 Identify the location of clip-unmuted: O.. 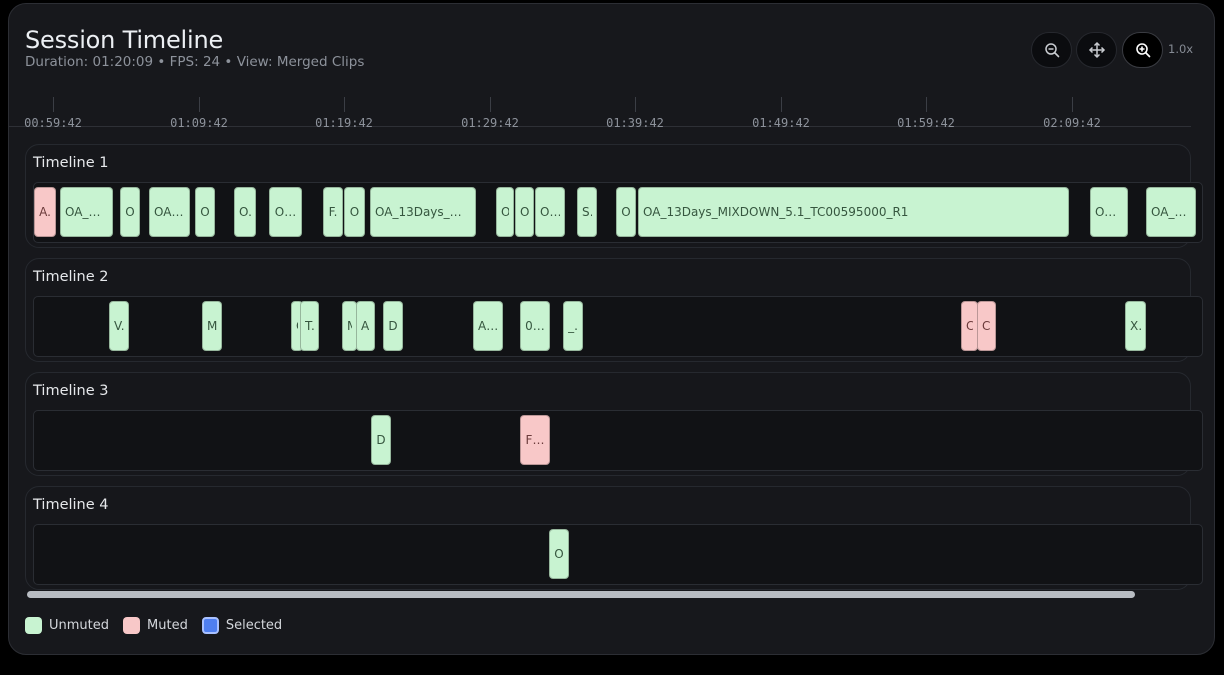
(245, 212).